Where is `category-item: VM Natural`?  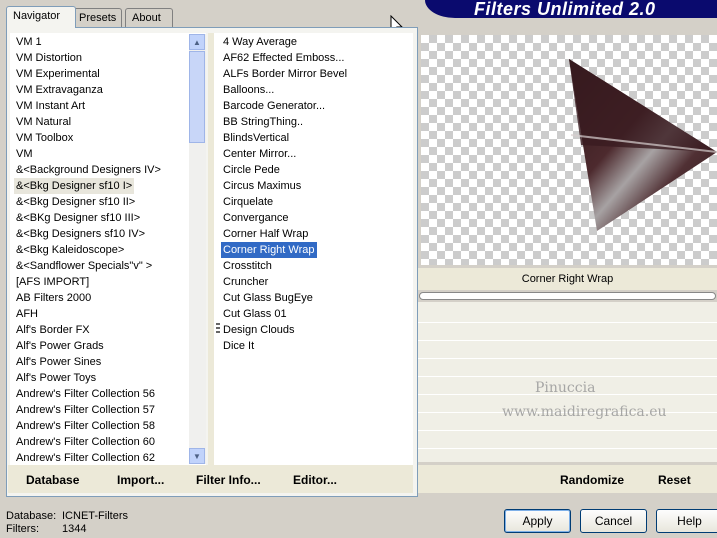
category-item: VM Natural is located at coordinates (43, 122).